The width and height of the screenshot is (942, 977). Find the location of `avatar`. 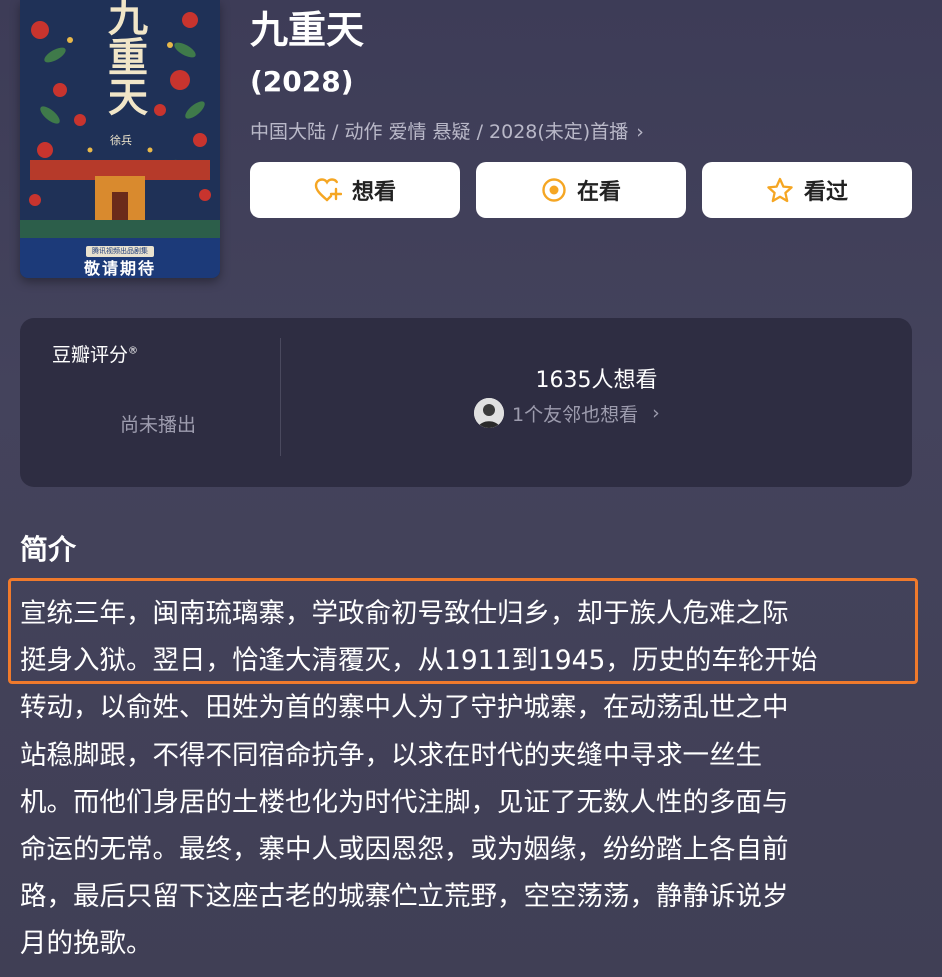

avatar is located at coordinates (489, 413).